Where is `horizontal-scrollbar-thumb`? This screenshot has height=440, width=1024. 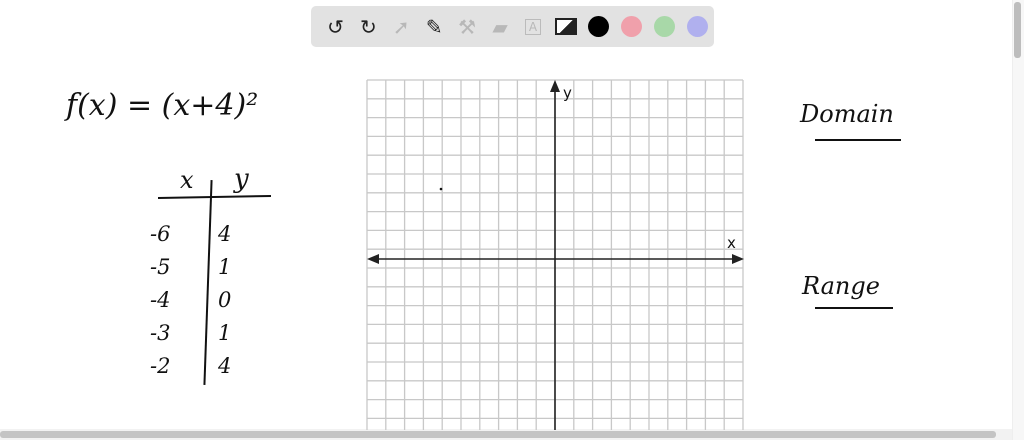
horizontal-scrollbar-thumb is located at coordinates (498, 434).